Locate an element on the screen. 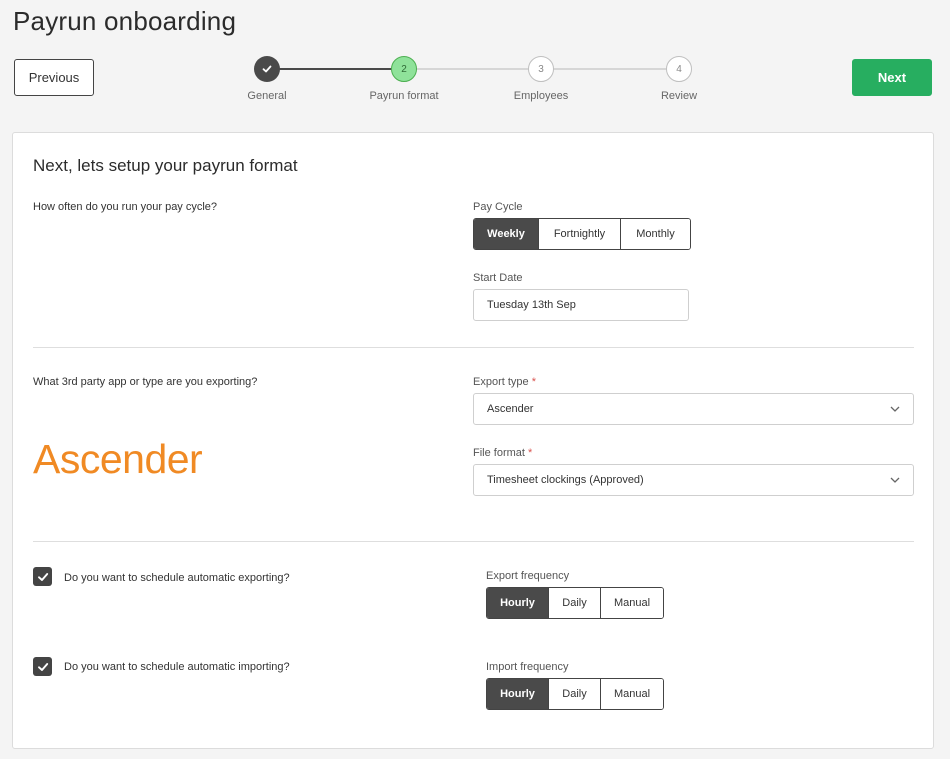 The height and width of the screenshot is (759, 950). ascender-logo: Ascender is located at coordinates (118, 459).